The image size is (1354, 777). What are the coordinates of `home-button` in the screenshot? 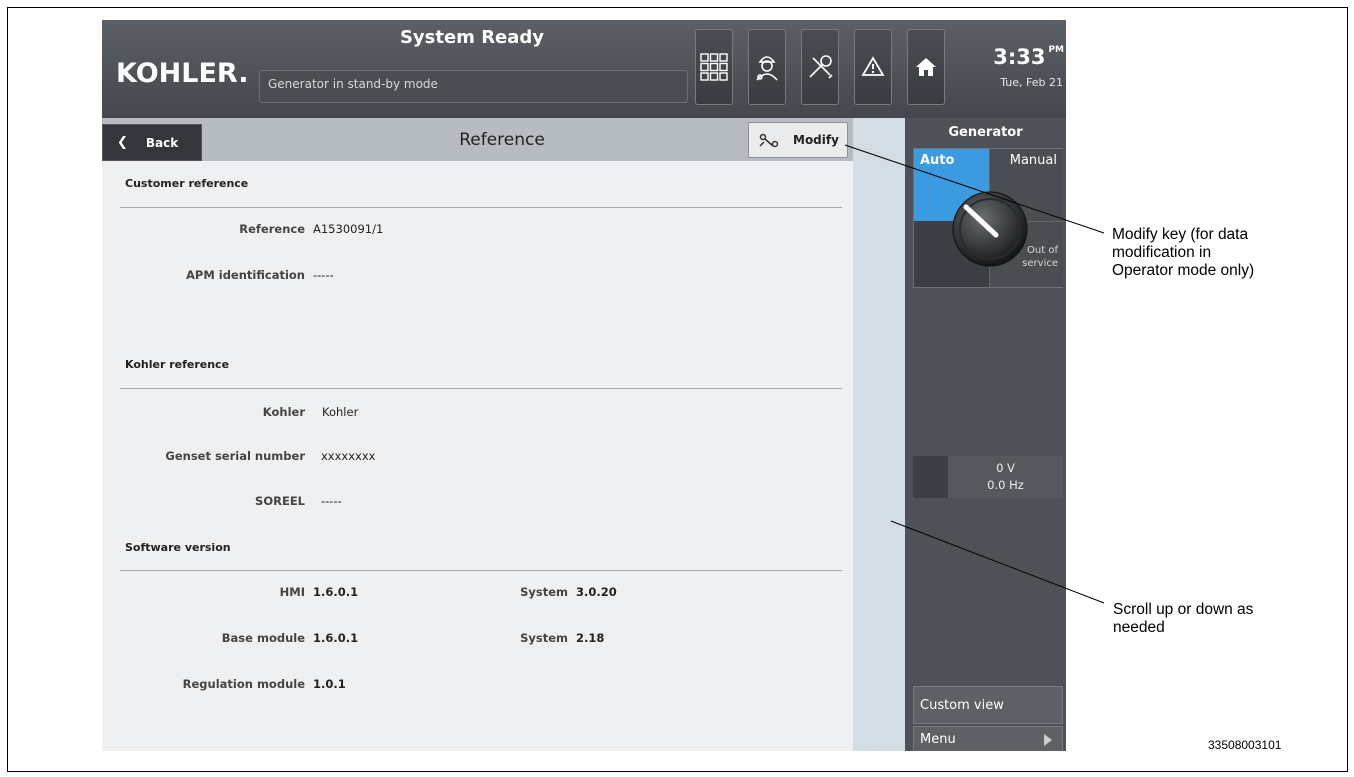 It's located at (926, 67).